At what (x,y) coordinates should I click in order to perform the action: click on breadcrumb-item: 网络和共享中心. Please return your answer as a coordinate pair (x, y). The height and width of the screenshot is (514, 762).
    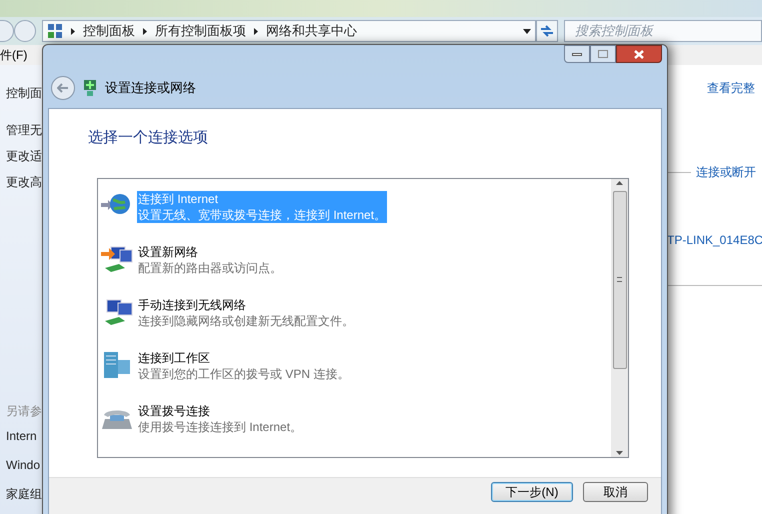
    Looking at the image, I should click on (311, 31).